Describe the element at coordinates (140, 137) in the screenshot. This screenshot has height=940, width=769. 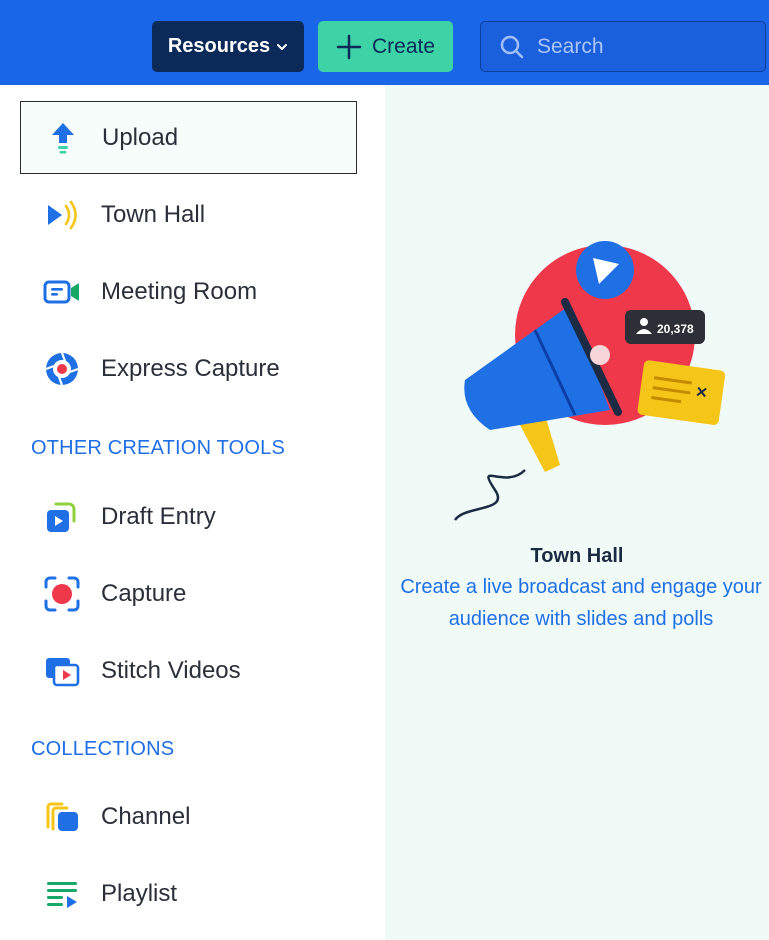
I see `menu-item-label: Upload` at that location.